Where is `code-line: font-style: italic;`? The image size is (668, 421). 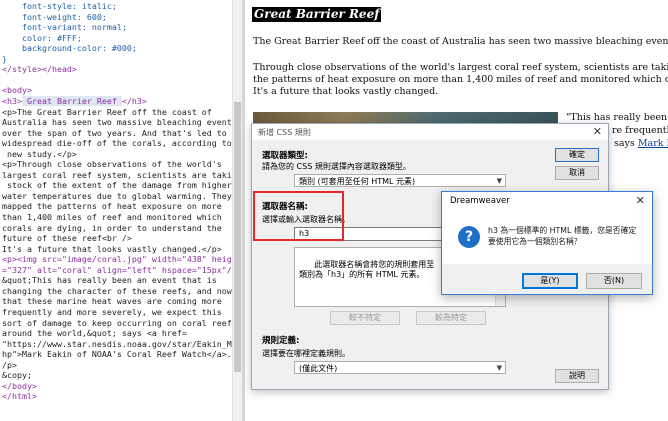
code-line: font-style: italic; is located at coordinates (59, 6).